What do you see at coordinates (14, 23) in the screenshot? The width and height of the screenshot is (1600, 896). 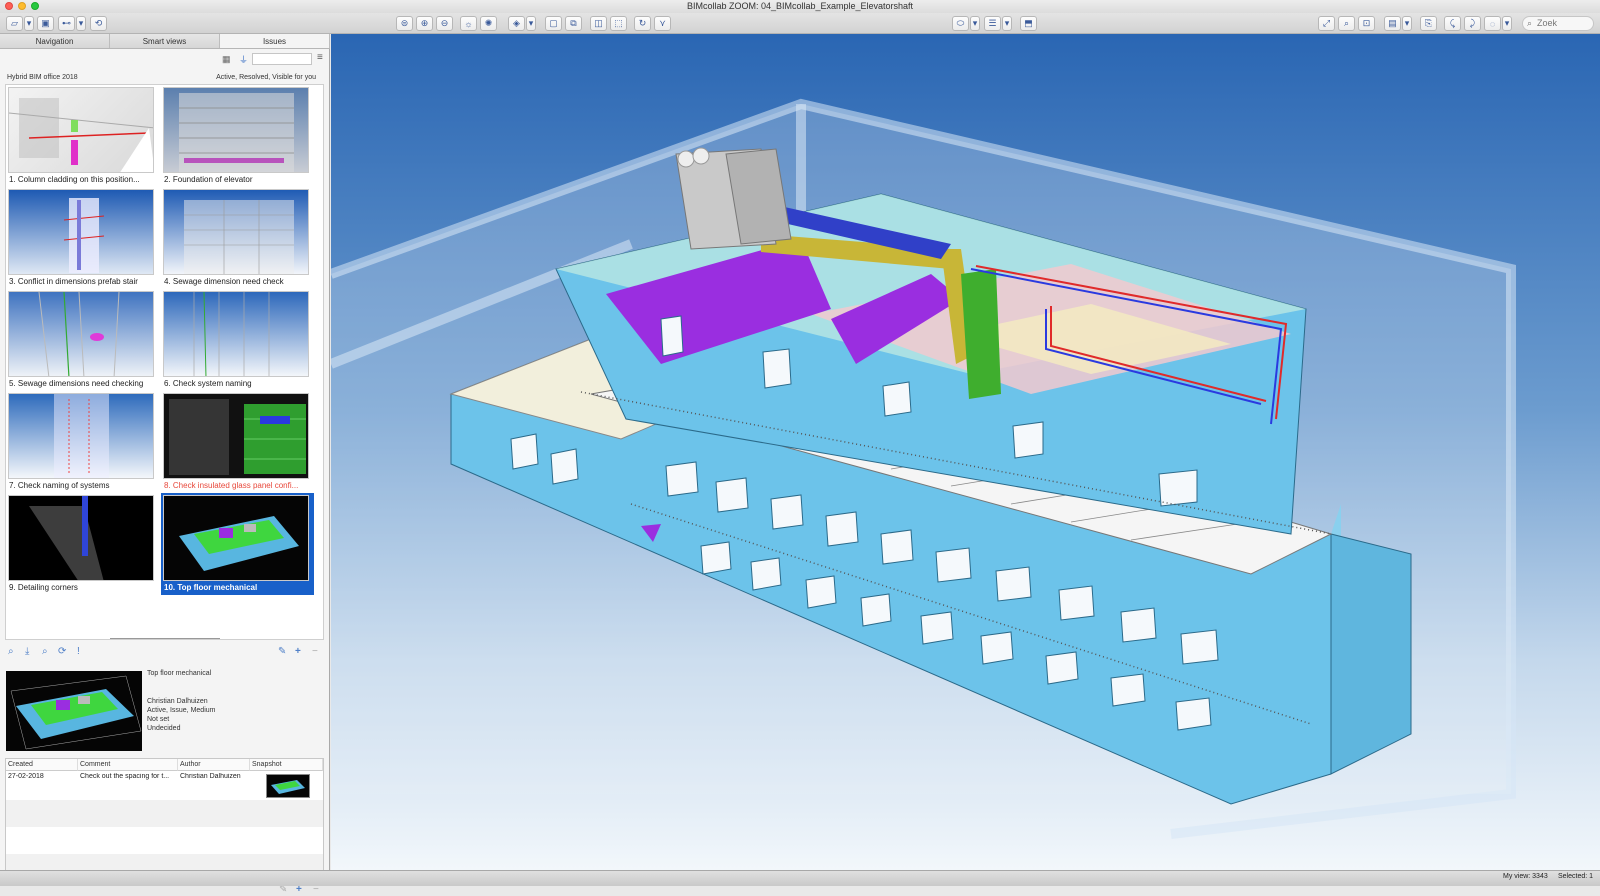 I see `open-icon: ▱` at bounding box center [14, 23].